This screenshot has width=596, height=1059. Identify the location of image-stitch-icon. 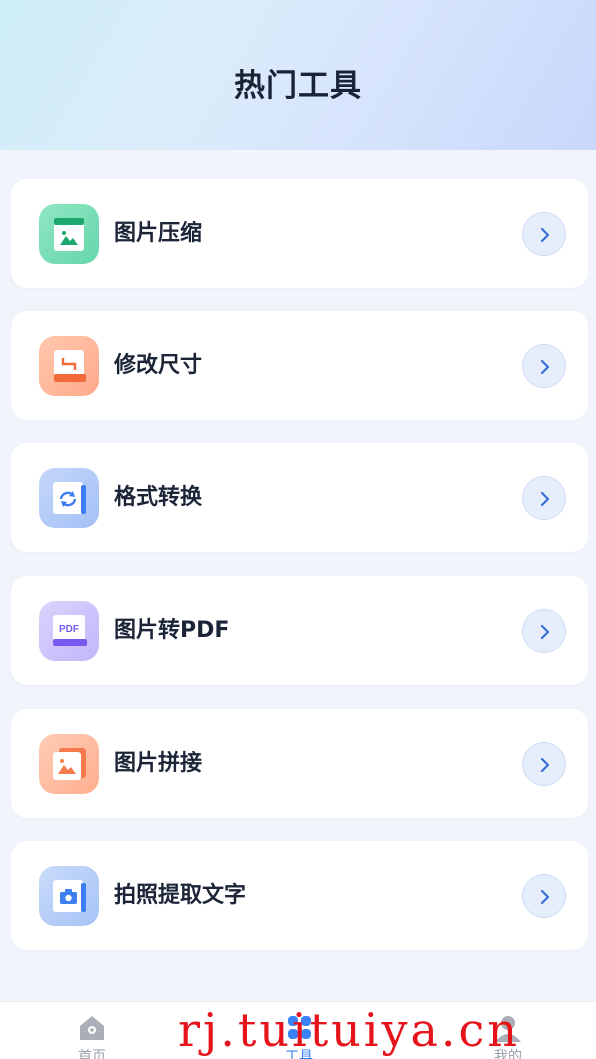
(69, 764).